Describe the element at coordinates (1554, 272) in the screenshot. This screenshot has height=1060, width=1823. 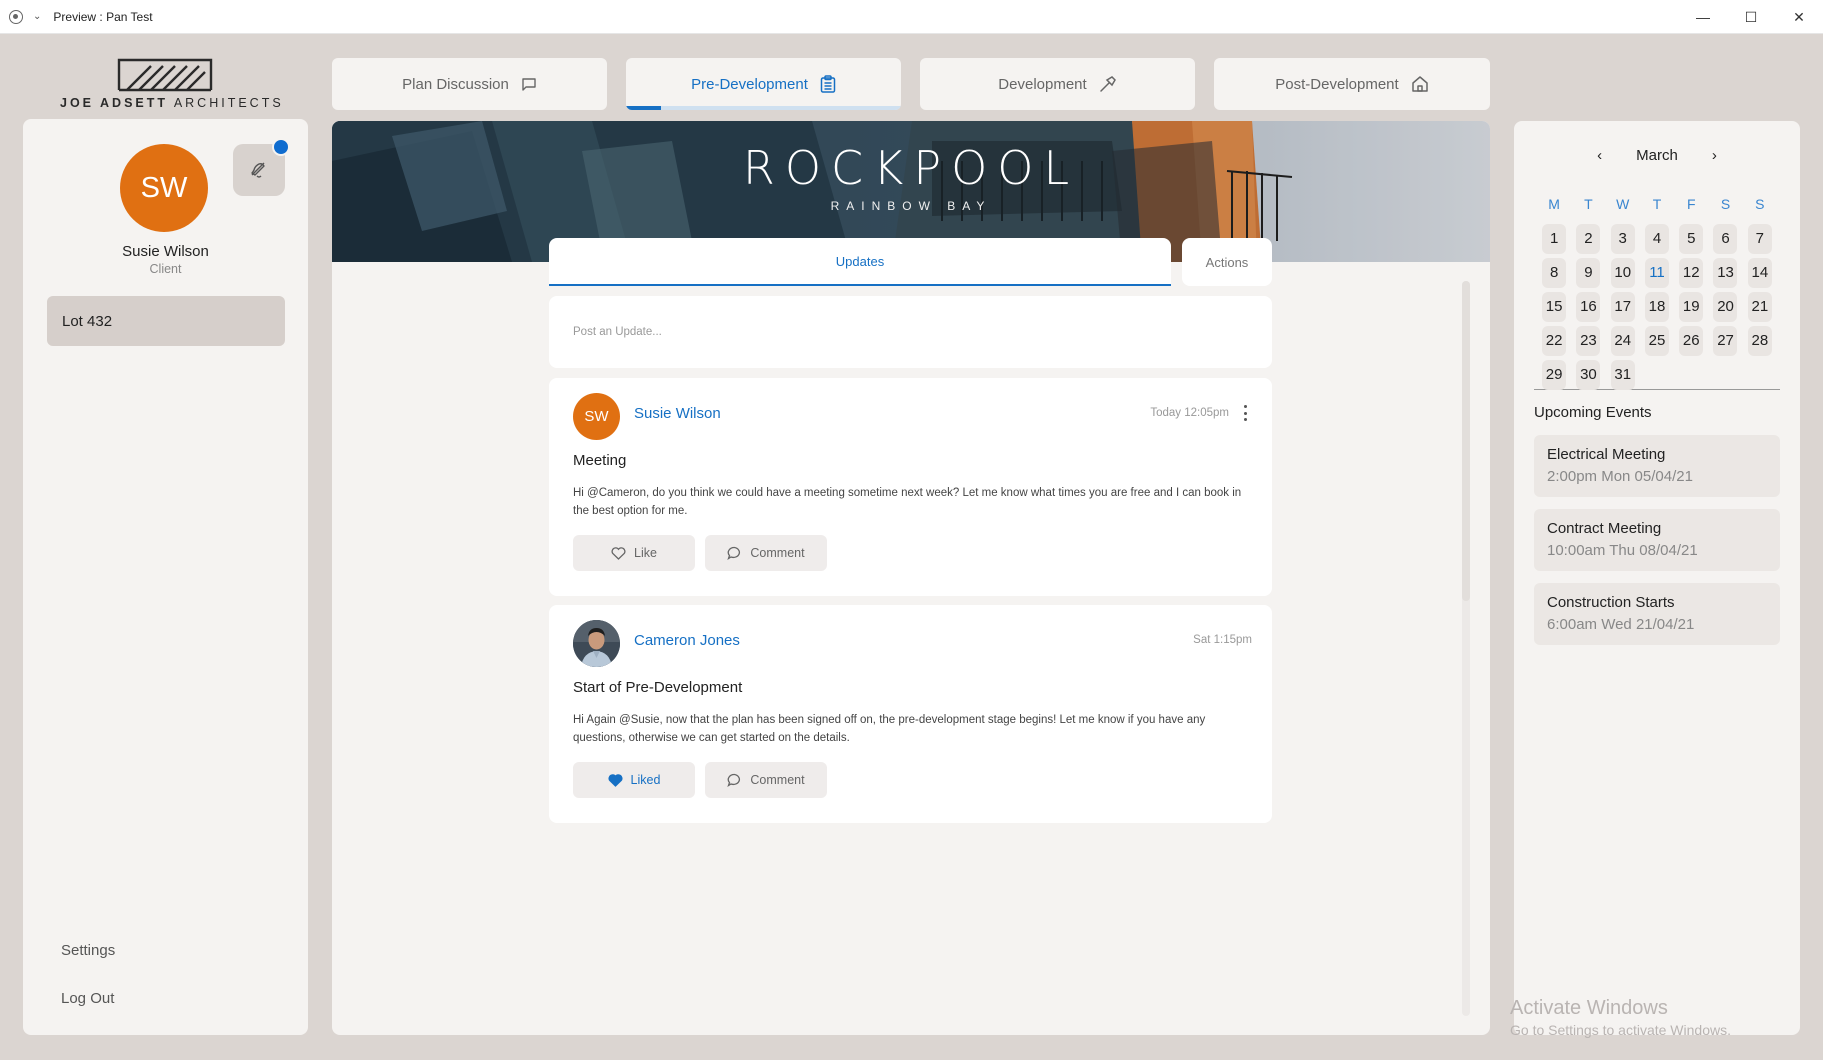
I see `calendar-day: 8` at that location.